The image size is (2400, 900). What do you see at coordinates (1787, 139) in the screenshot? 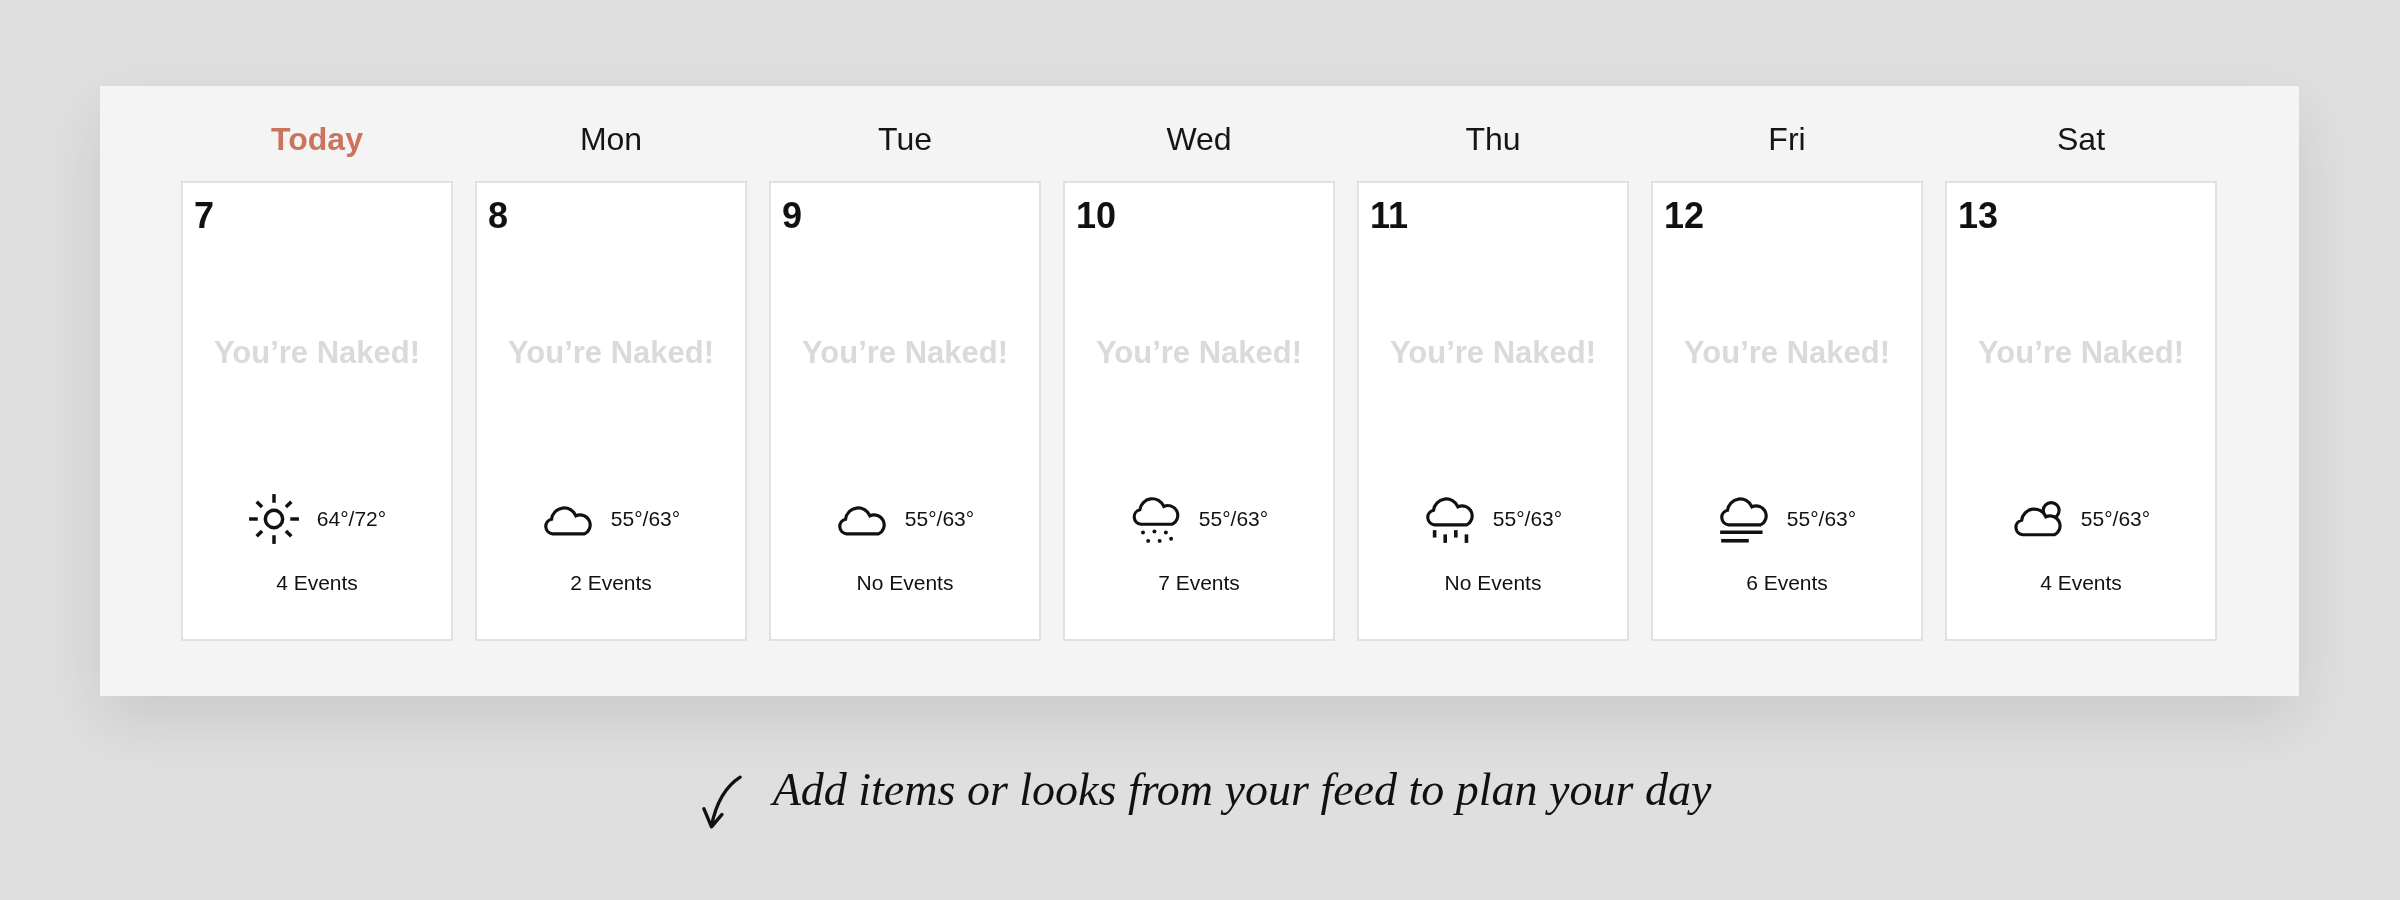
I see `day-label: Fri` at bounding box center [1787, 139].